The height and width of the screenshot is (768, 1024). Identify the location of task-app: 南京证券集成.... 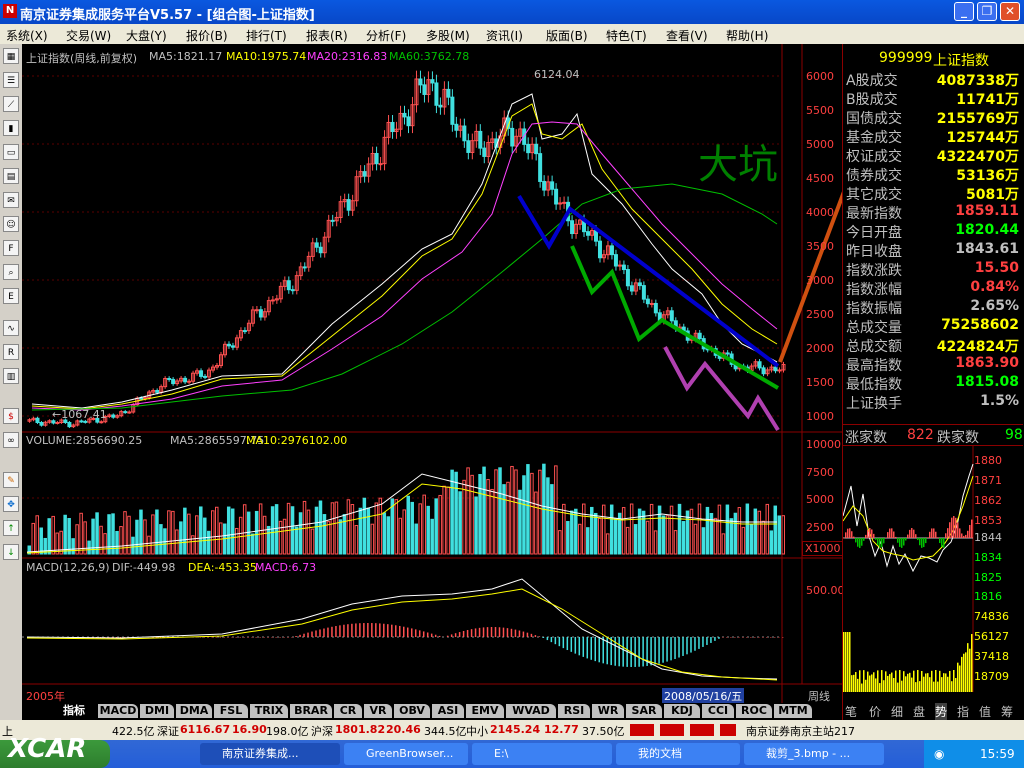
(270, 754).